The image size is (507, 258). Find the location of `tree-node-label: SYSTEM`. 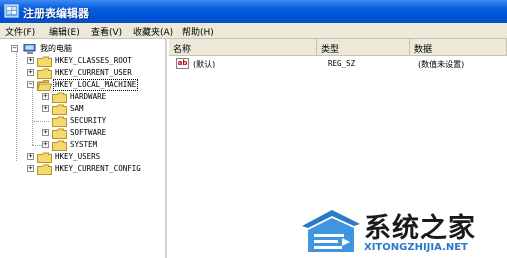

tree-node-label: SYSTEM is located at coordinates (84, 144).